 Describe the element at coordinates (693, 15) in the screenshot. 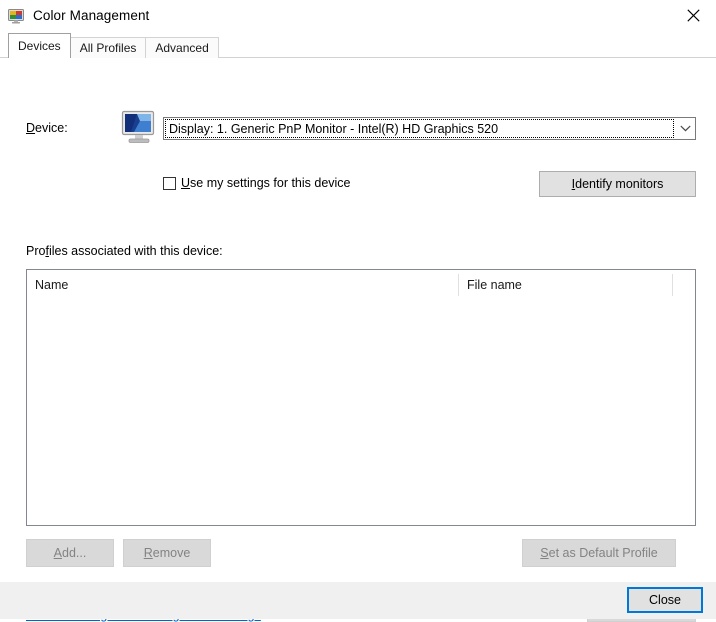

I see `close-icon` at that location.